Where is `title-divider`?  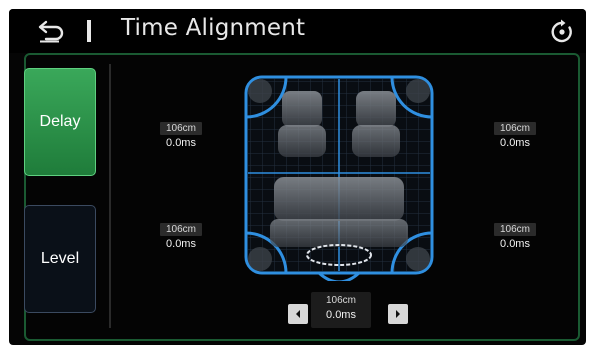
title-divider is located at coordinates (89, 31).